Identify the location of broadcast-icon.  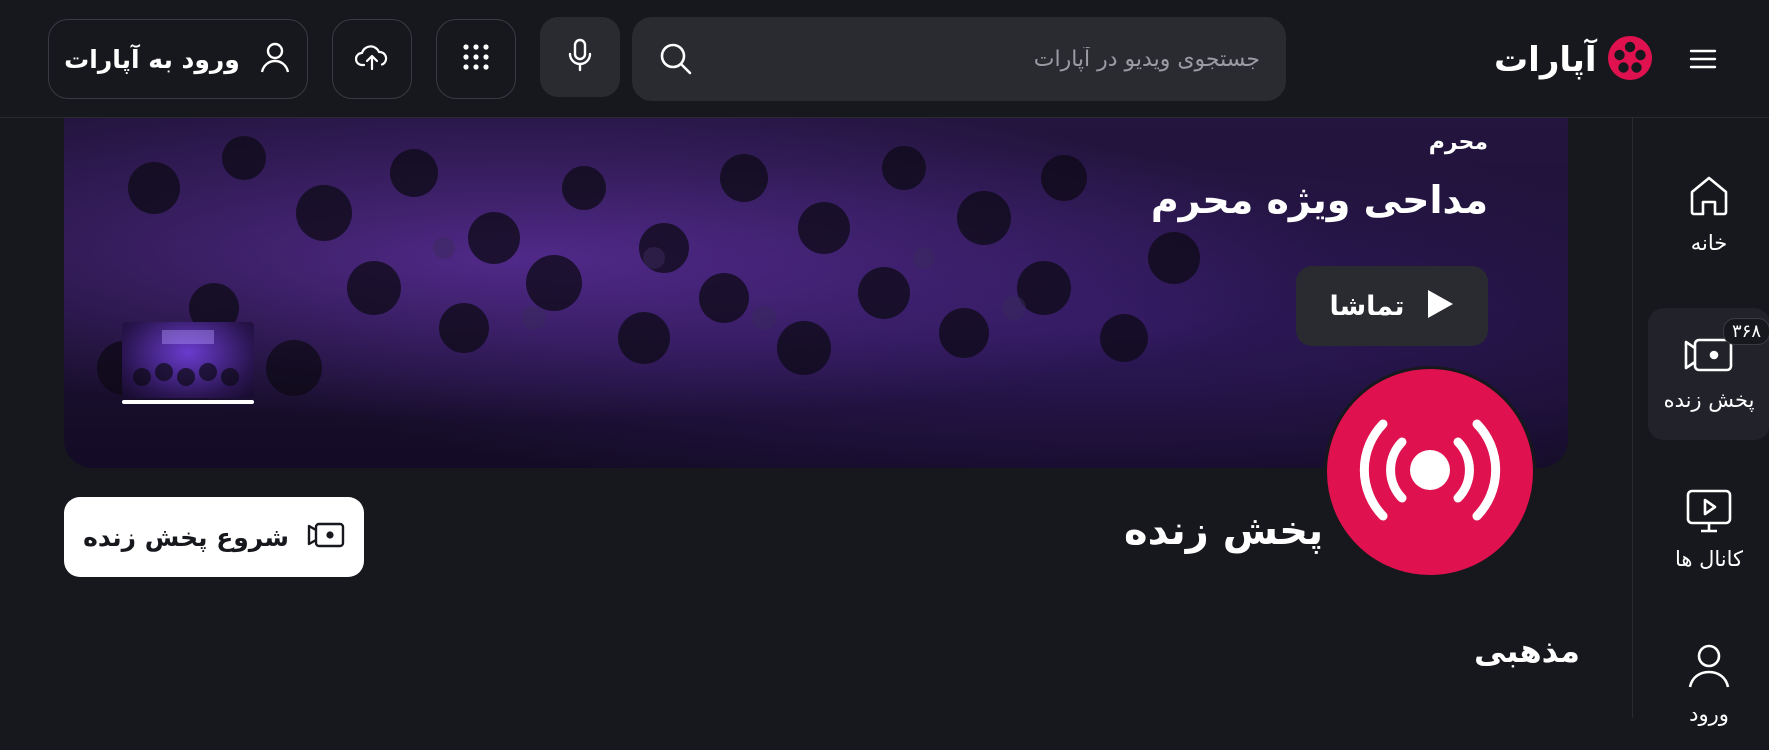
(1430, 472).